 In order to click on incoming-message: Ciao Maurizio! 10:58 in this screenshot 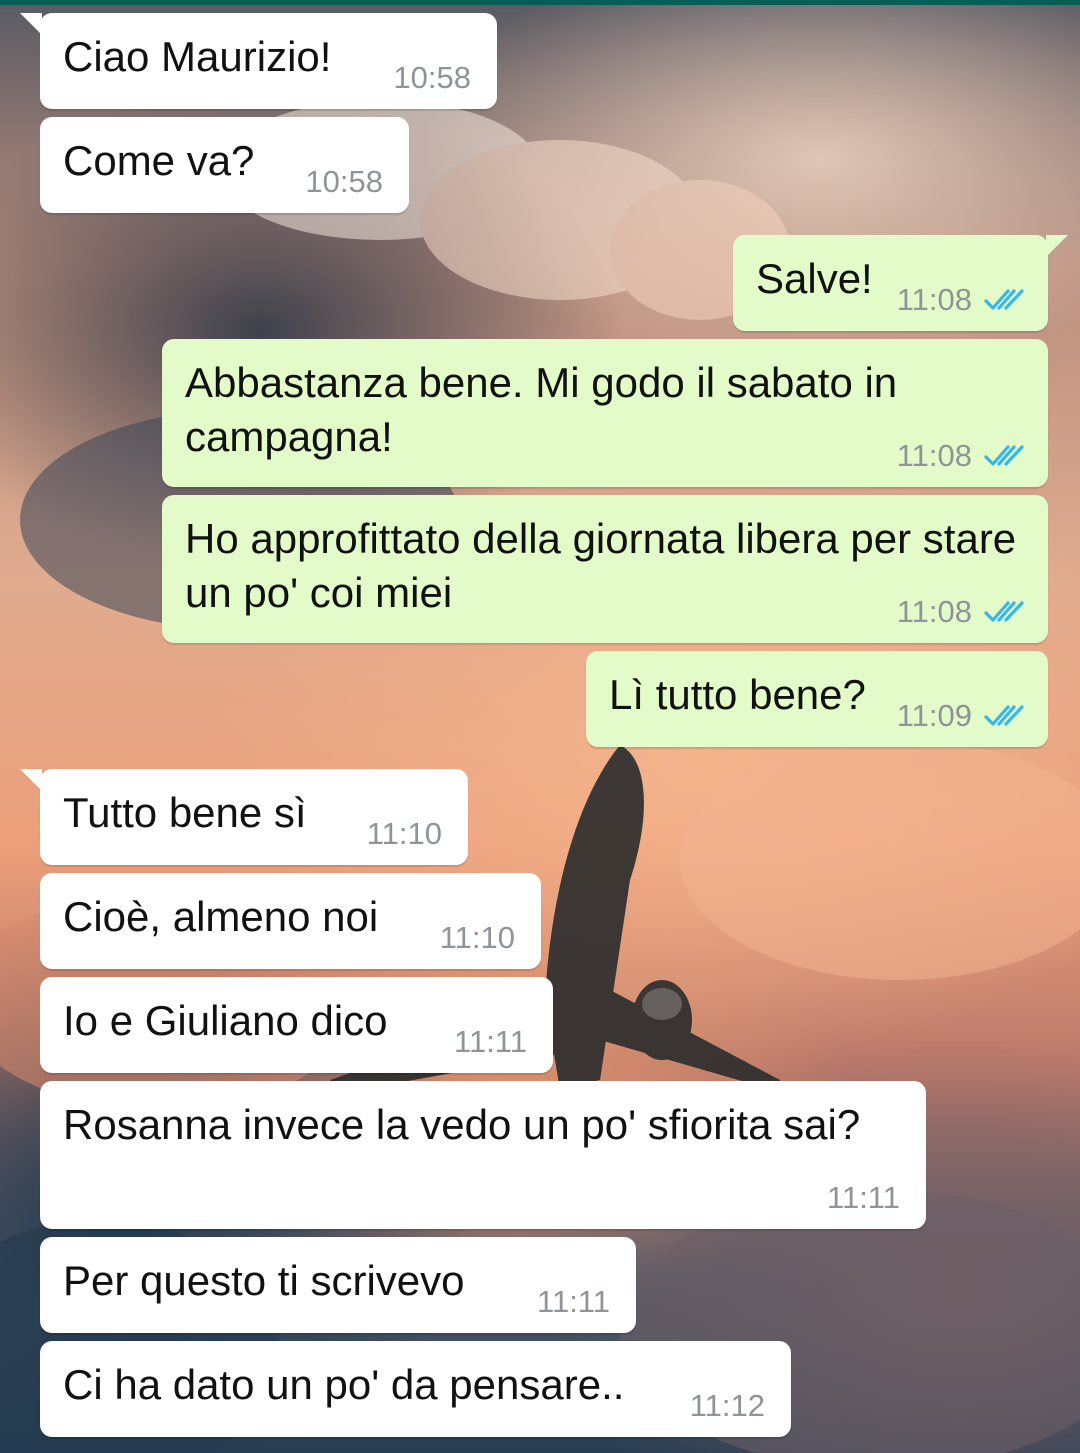, I will do `click(258, 61)`.